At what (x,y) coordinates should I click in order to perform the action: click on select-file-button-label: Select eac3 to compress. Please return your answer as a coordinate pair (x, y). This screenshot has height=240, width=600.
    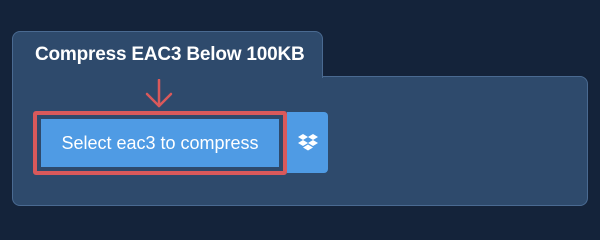
    Looking at the image, I should click on (160, 143).